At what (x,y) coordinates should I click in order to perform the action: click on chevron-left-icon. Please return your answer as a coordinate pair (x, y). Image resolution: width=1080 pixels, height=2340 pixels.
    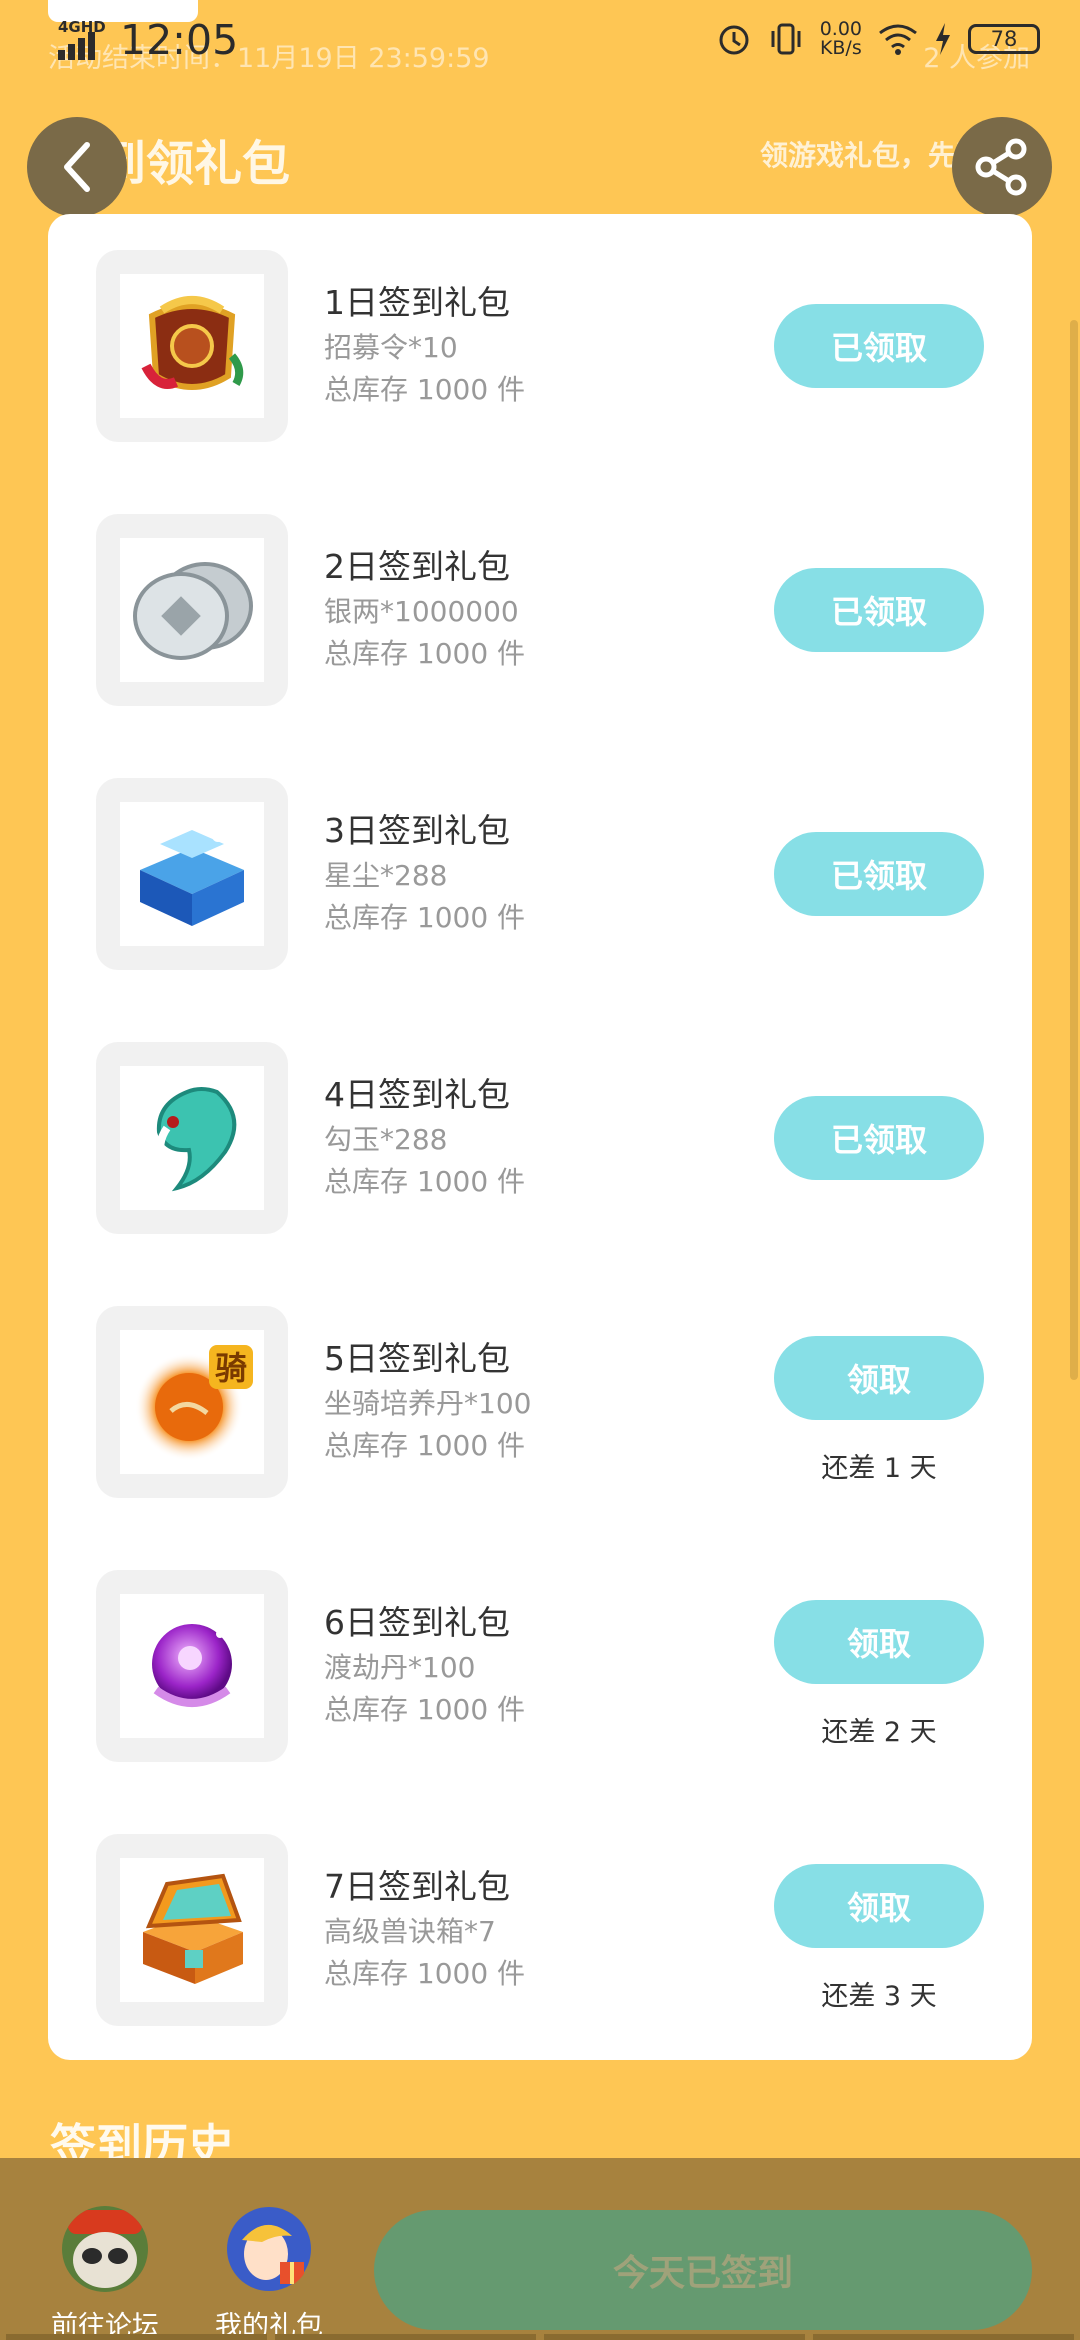
    Looking at the image, I should click on (77, 167).